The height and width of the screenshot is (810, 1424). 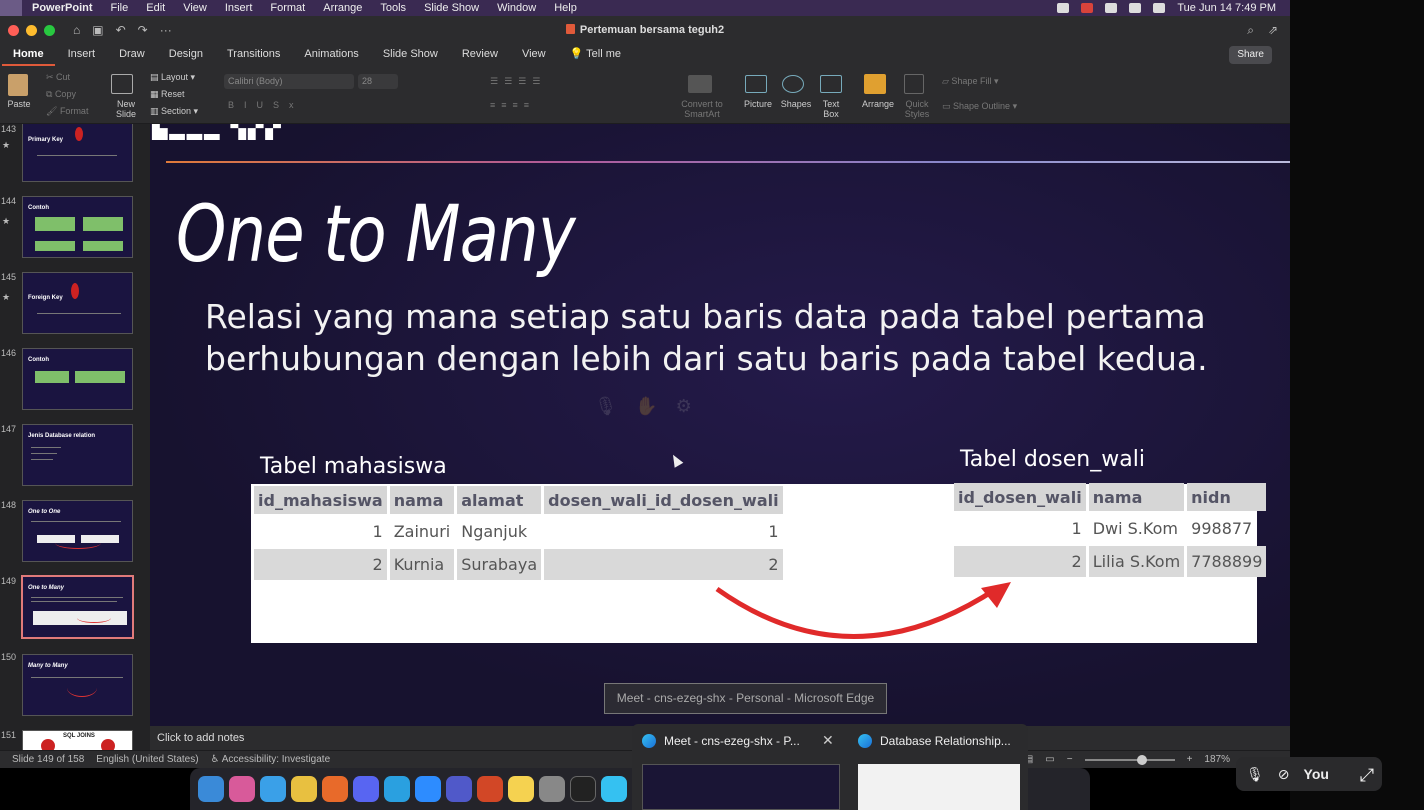 What do you see at coordinates (273, 789) in the screenshot?
I see `safari-icon` at bounding box center [273, 789].